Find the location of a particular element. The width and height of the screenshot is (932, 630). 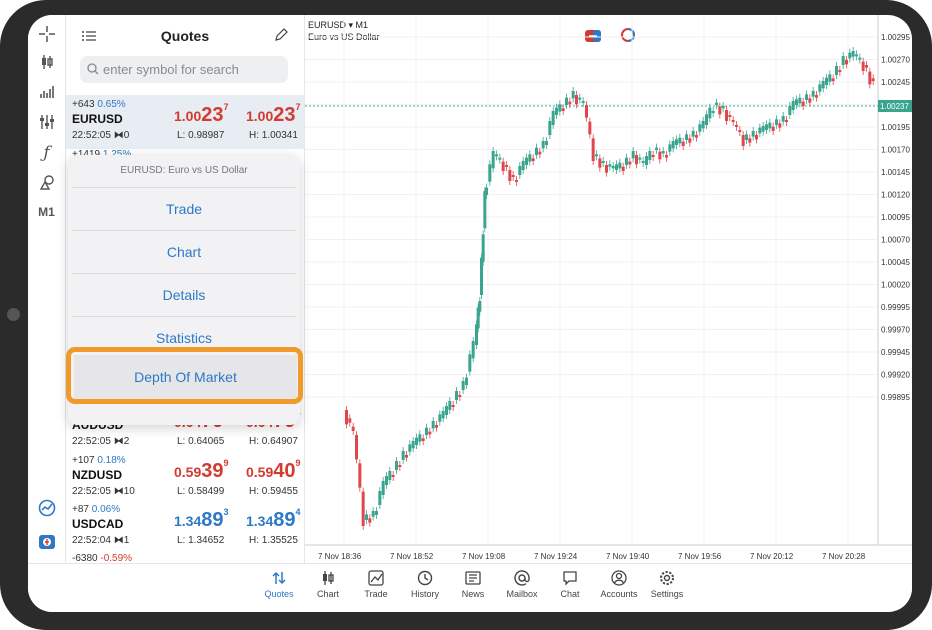

timeframe-label: M1 is located at coordinates (46, 212).